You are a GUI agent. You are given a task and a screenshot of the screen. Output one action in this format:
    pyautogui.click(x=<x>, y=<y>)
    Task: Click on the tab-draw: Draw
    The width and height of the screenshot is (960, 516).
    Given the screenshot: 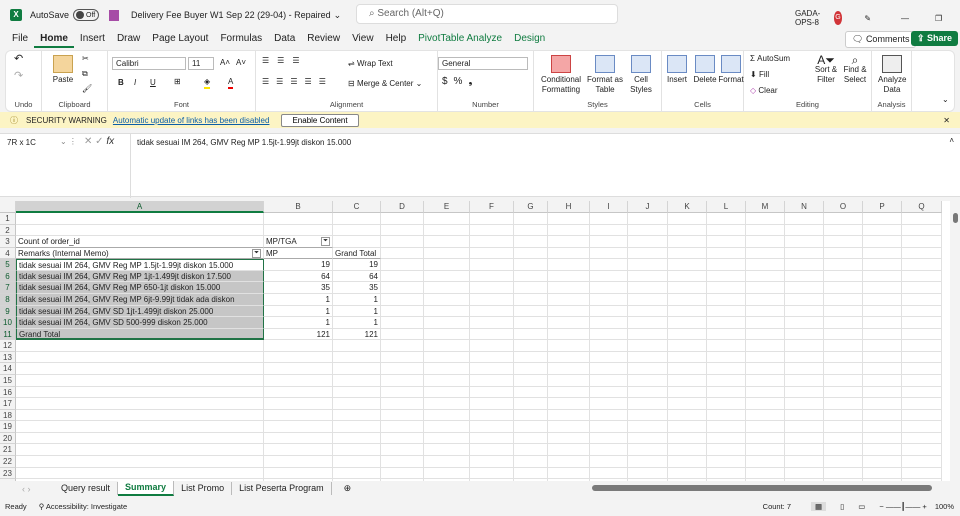 What is the action you would take?
    pyautogui.click(x=128, y=39)
    